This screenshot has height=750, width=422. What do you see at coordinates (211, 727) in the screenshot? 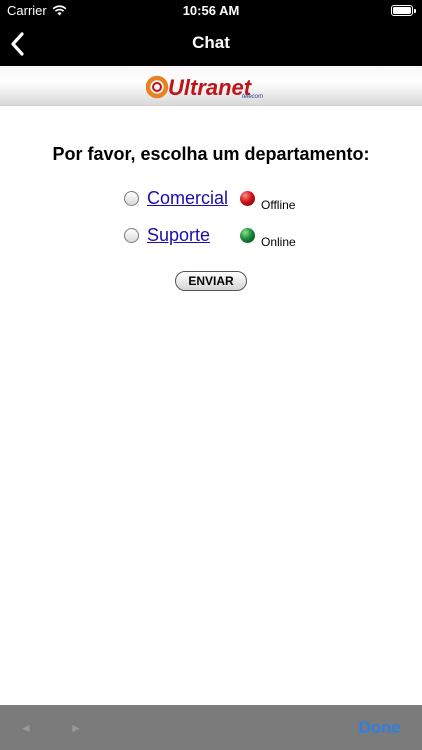
I see `bottom-toolbar: ◄ ► Done` at bounding box center [211, 727].